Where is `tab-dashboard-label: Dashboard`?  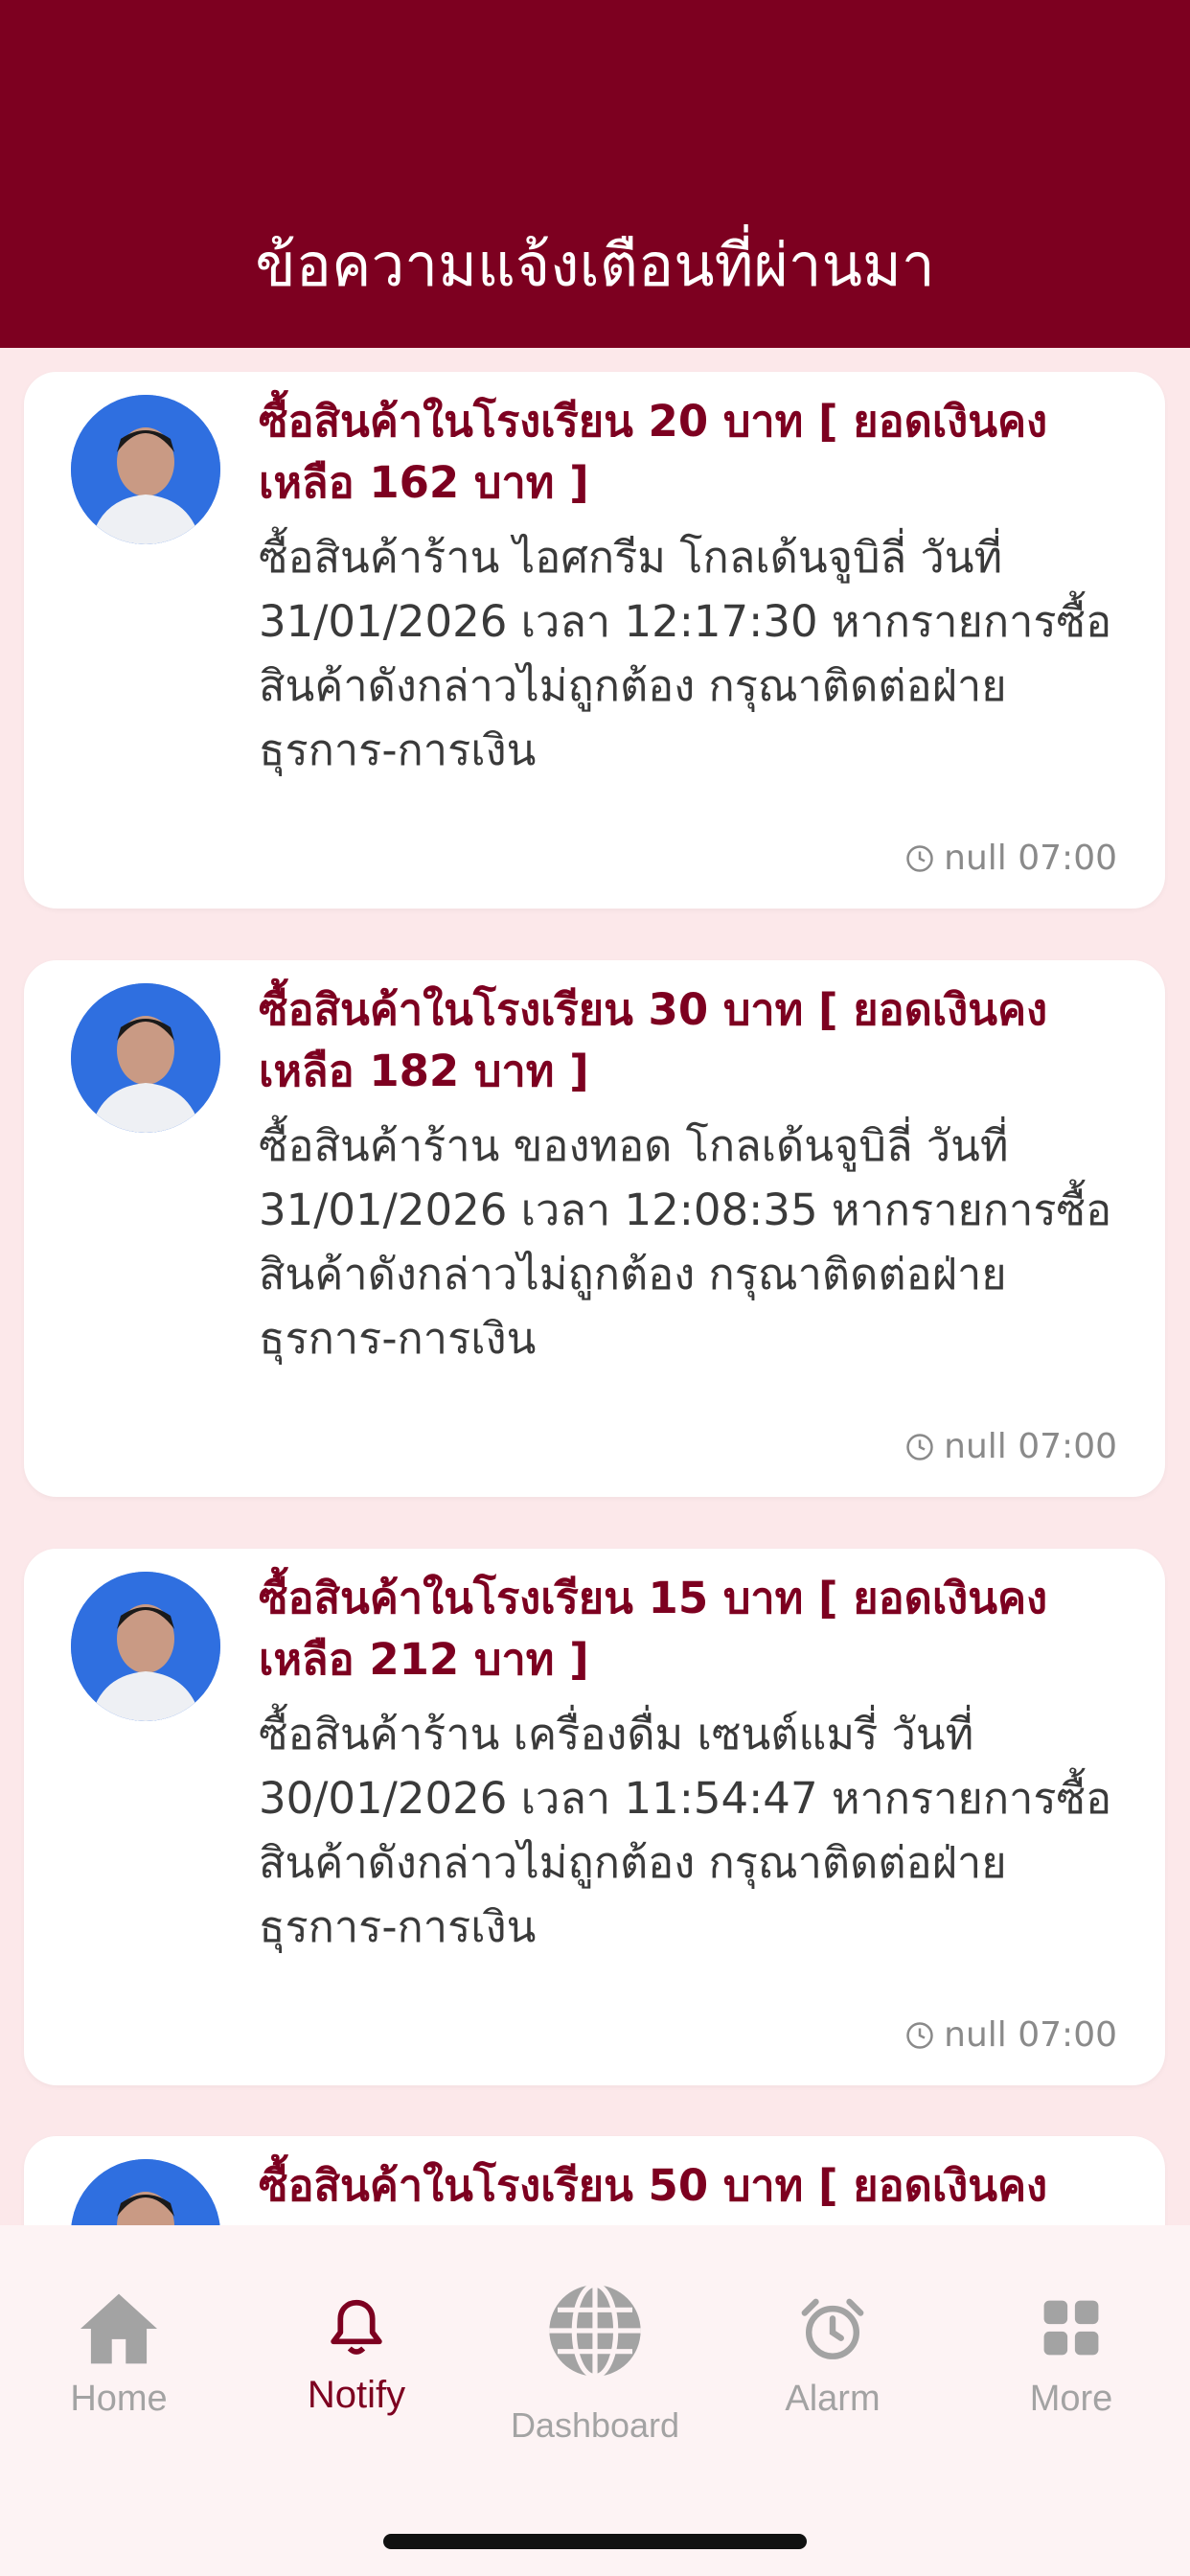 tab-dashboard-label: Dashboard is located at coordinates (595, 2425).